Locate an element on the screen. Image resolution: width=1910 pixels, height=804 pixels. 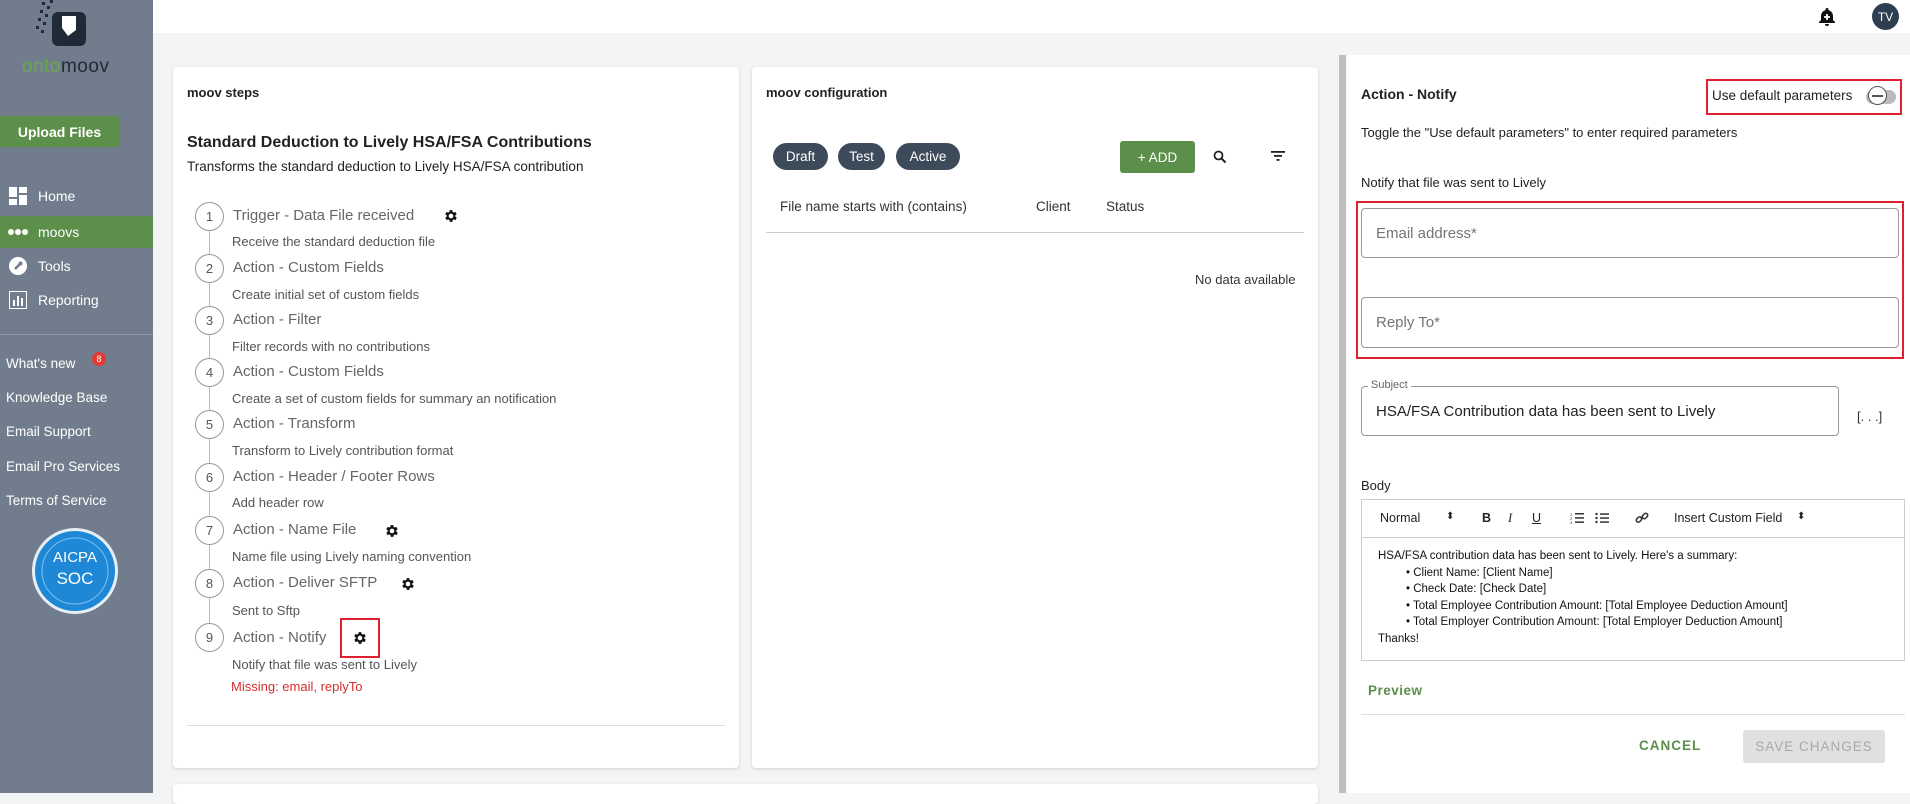
nav-moovs-label: moovs is located at coordinates (59, 232).